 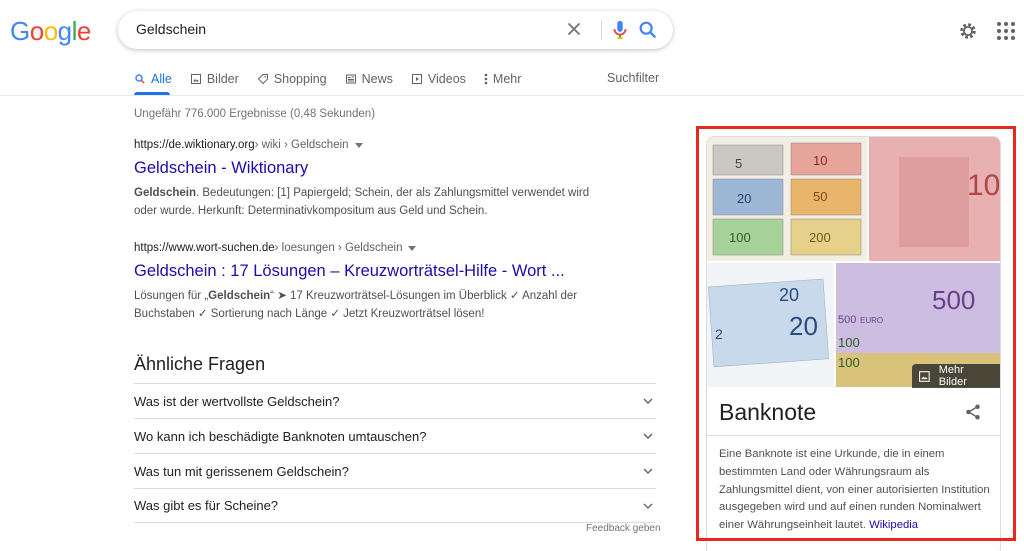 I want to click on google-logo: Google, so click(x=50, y=31).